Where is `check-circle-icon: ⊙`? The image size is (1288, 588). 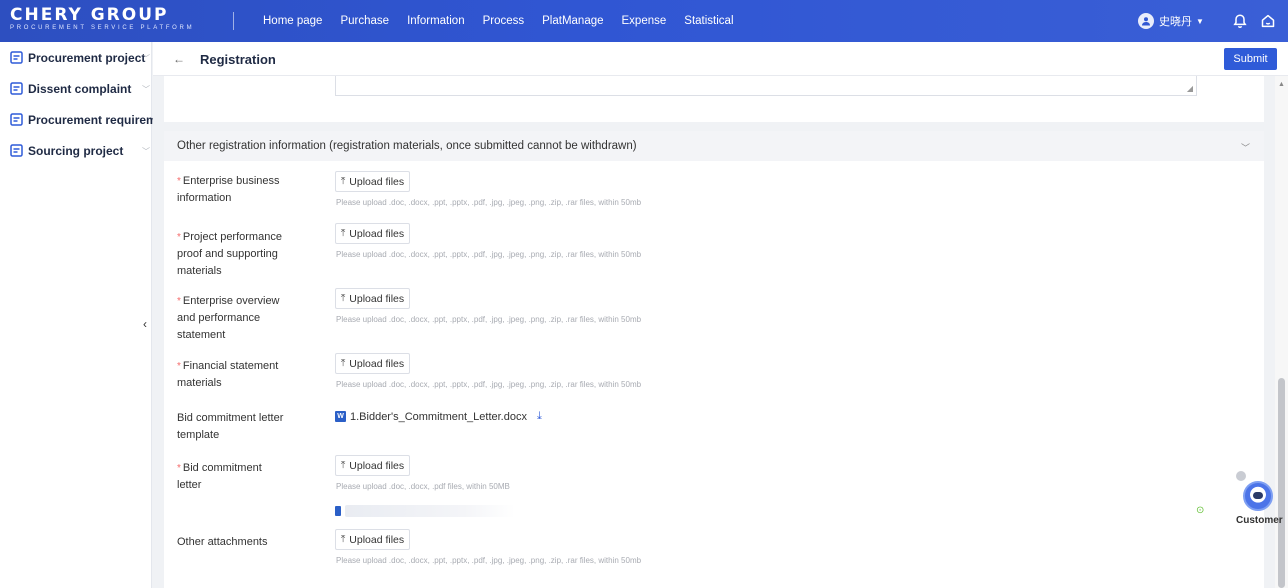 check-circle-icon: ⊙ is located at coordinates (1200, 510).